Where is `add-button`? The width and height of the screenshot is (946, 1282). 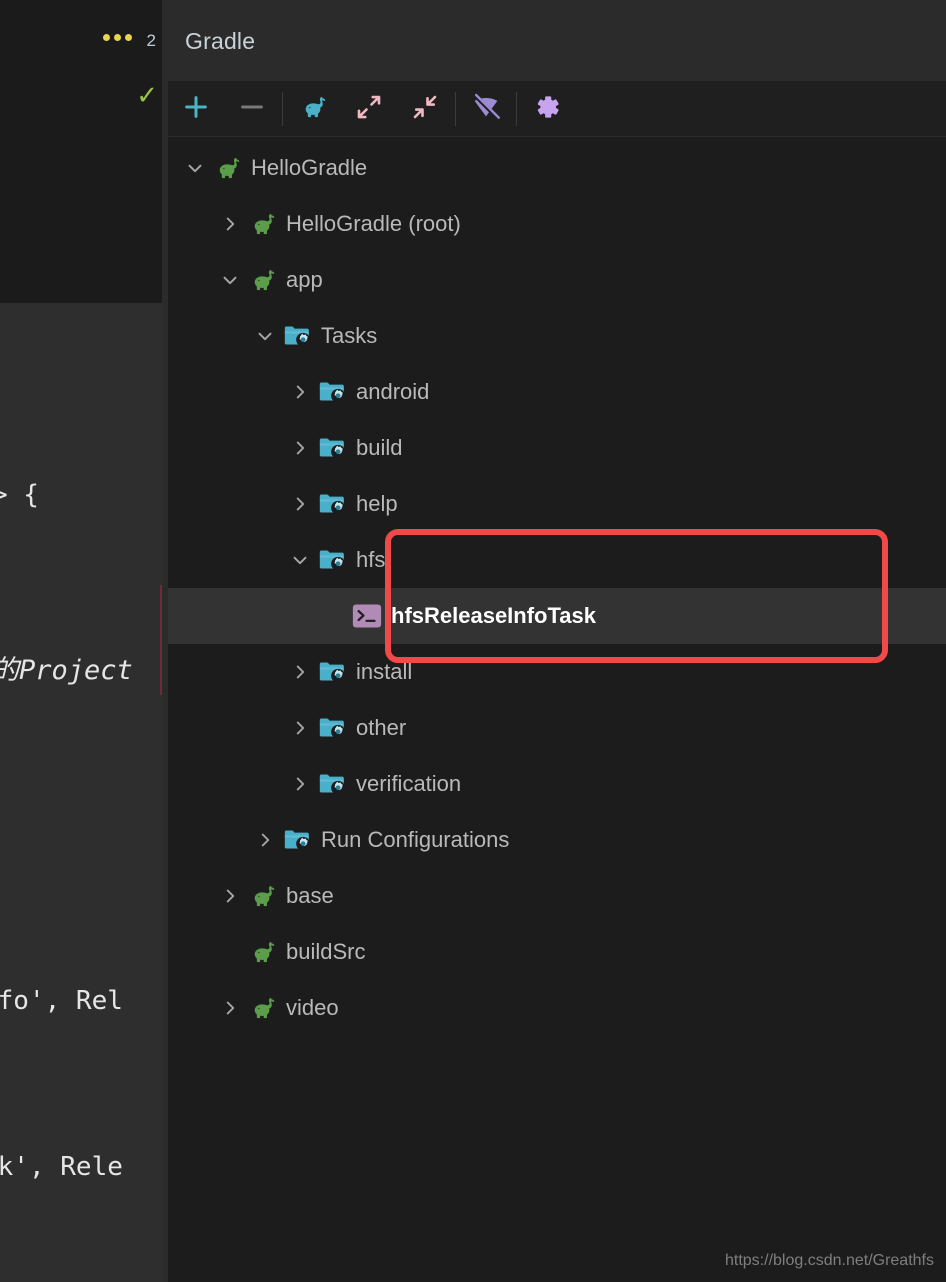
add-button is located at coordinates (196, 109).